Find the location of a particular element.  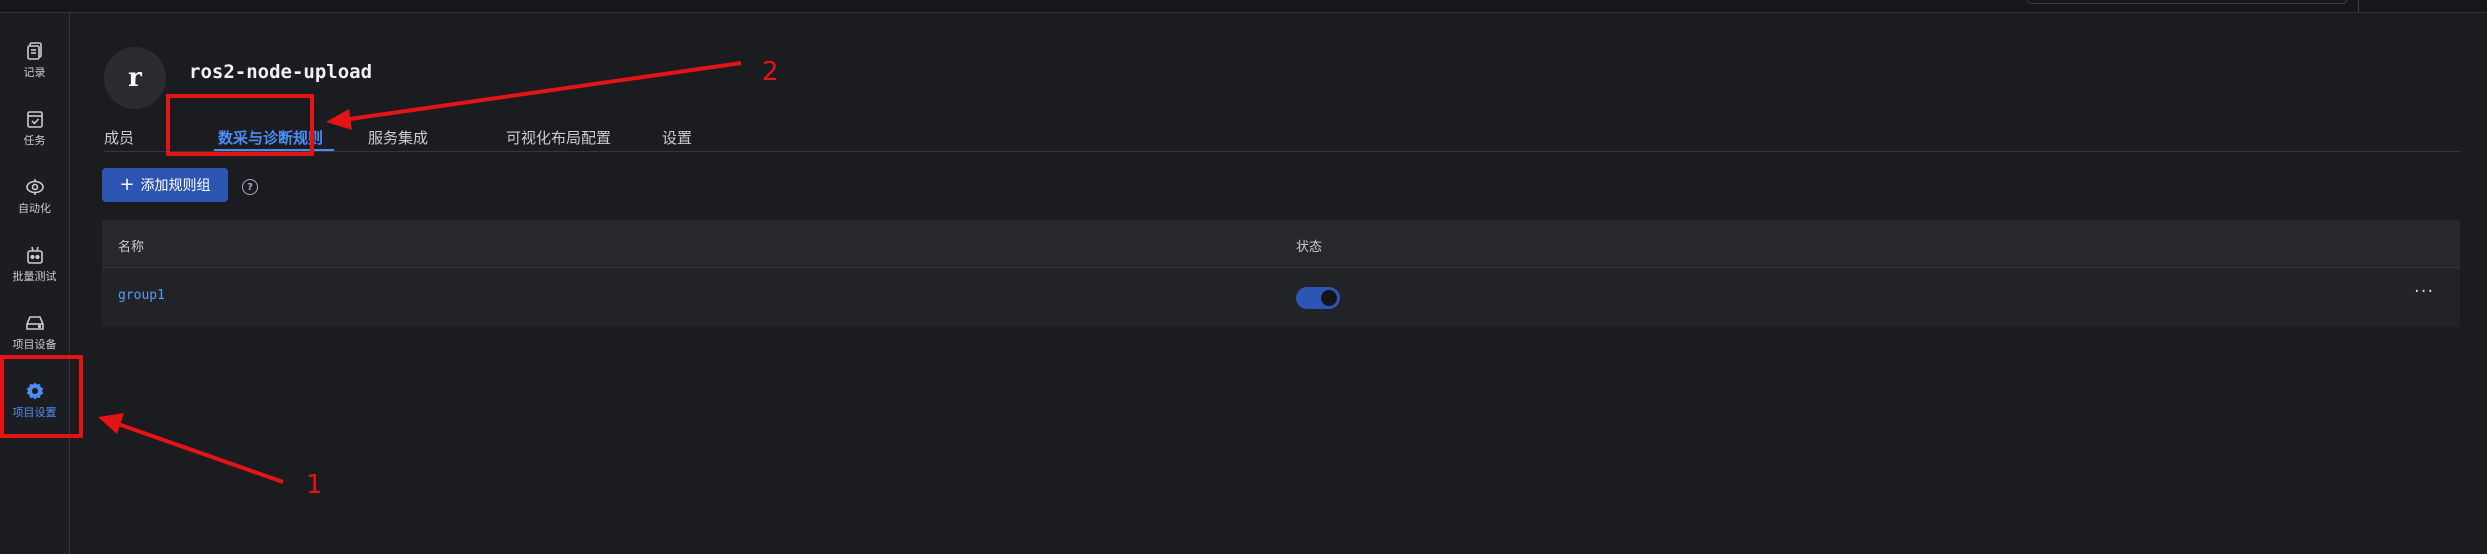

sidebar-item-label: 任务 is located at coordinates (34, 140).